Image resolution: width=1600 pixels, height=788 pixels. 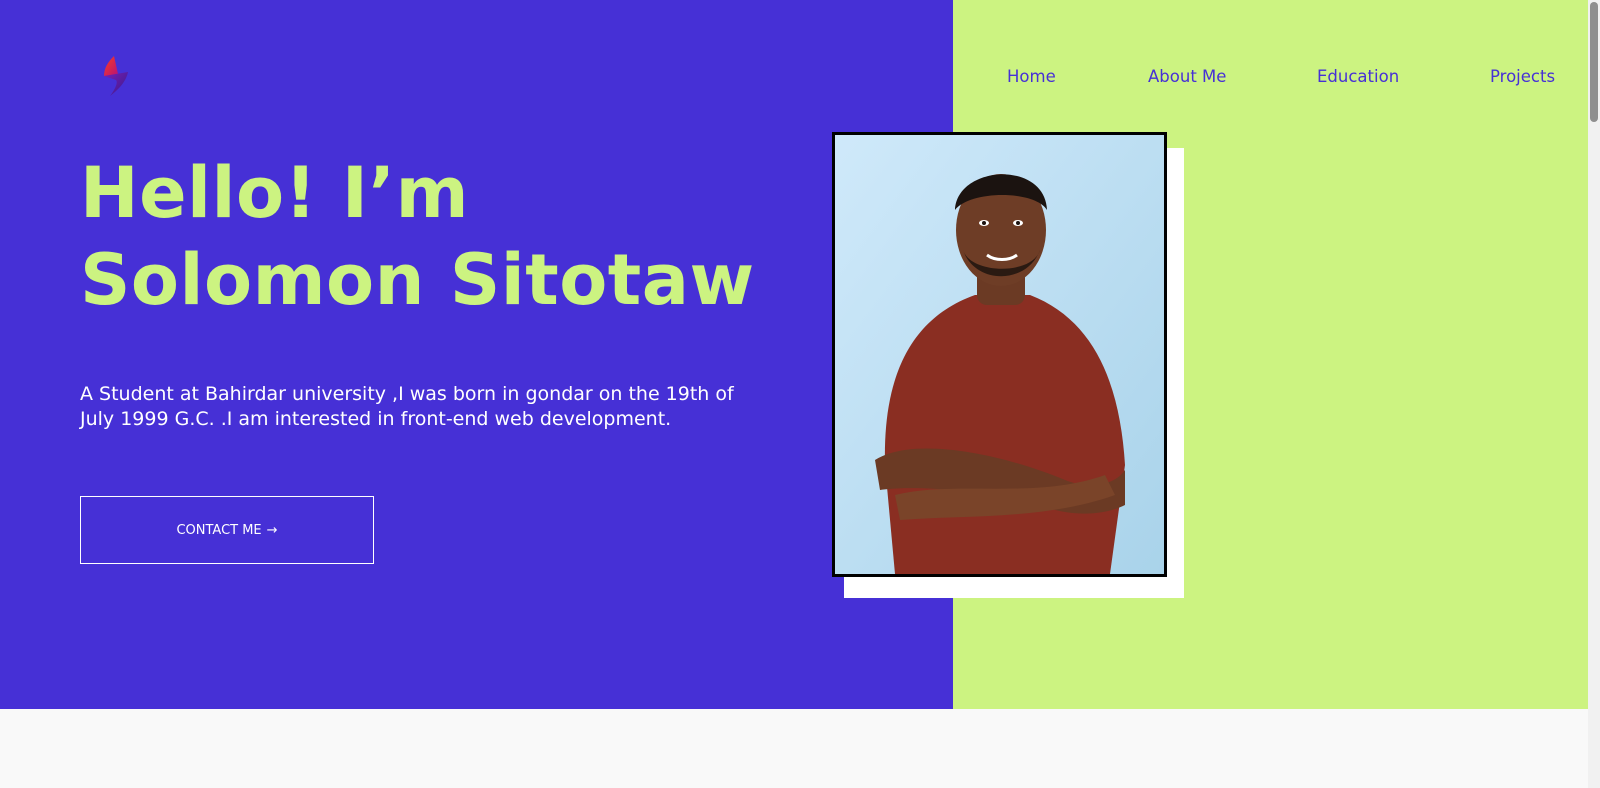 What do you see at coordinates (1187, 76) in the screenshot?
I see `nav-about-link: About Me` at bounding box center [1187, 76].